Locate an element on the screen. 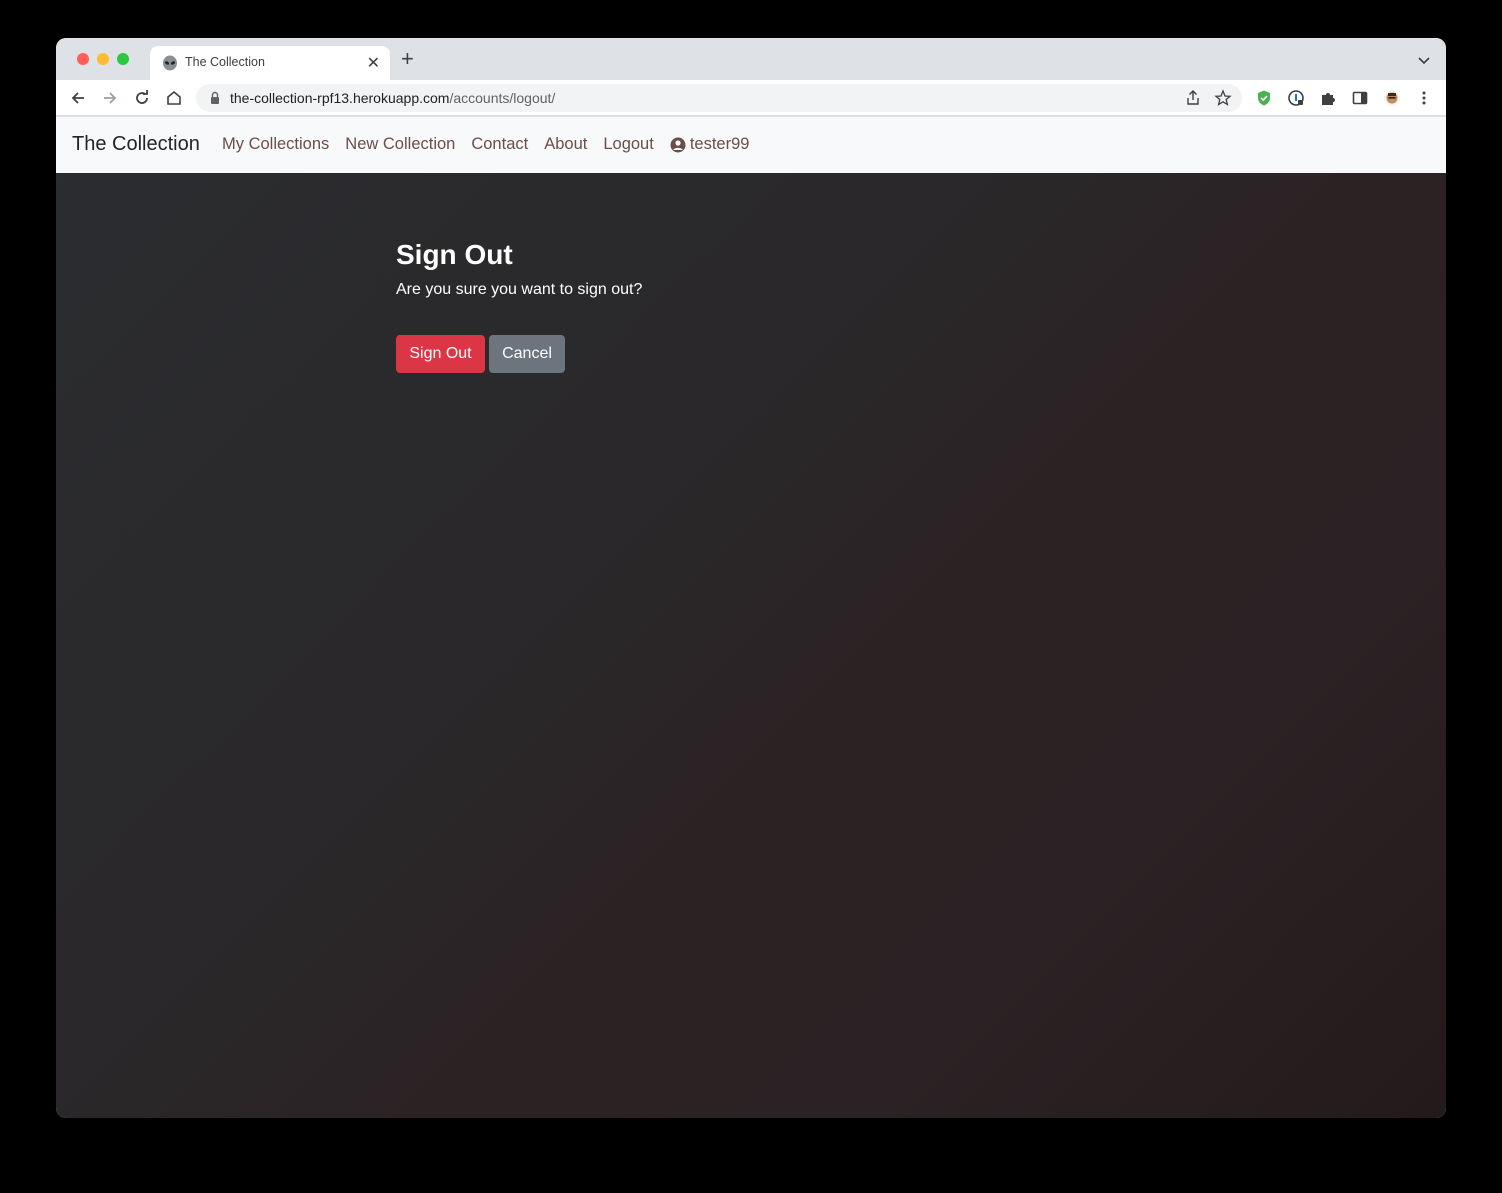 The height and width of the screenshot is (1193, 1502). nav-link-user-profile: tester99 is located at coordinates (710, 144).